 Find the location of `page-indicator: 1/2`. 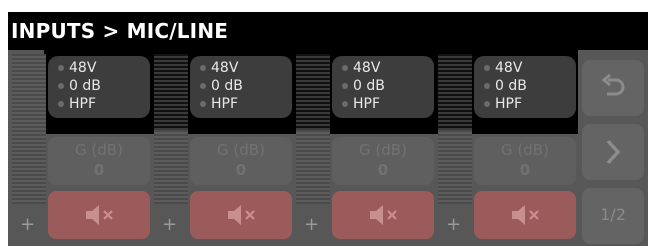

page-indicator: 1/2 is located at coordinates (613, 214).